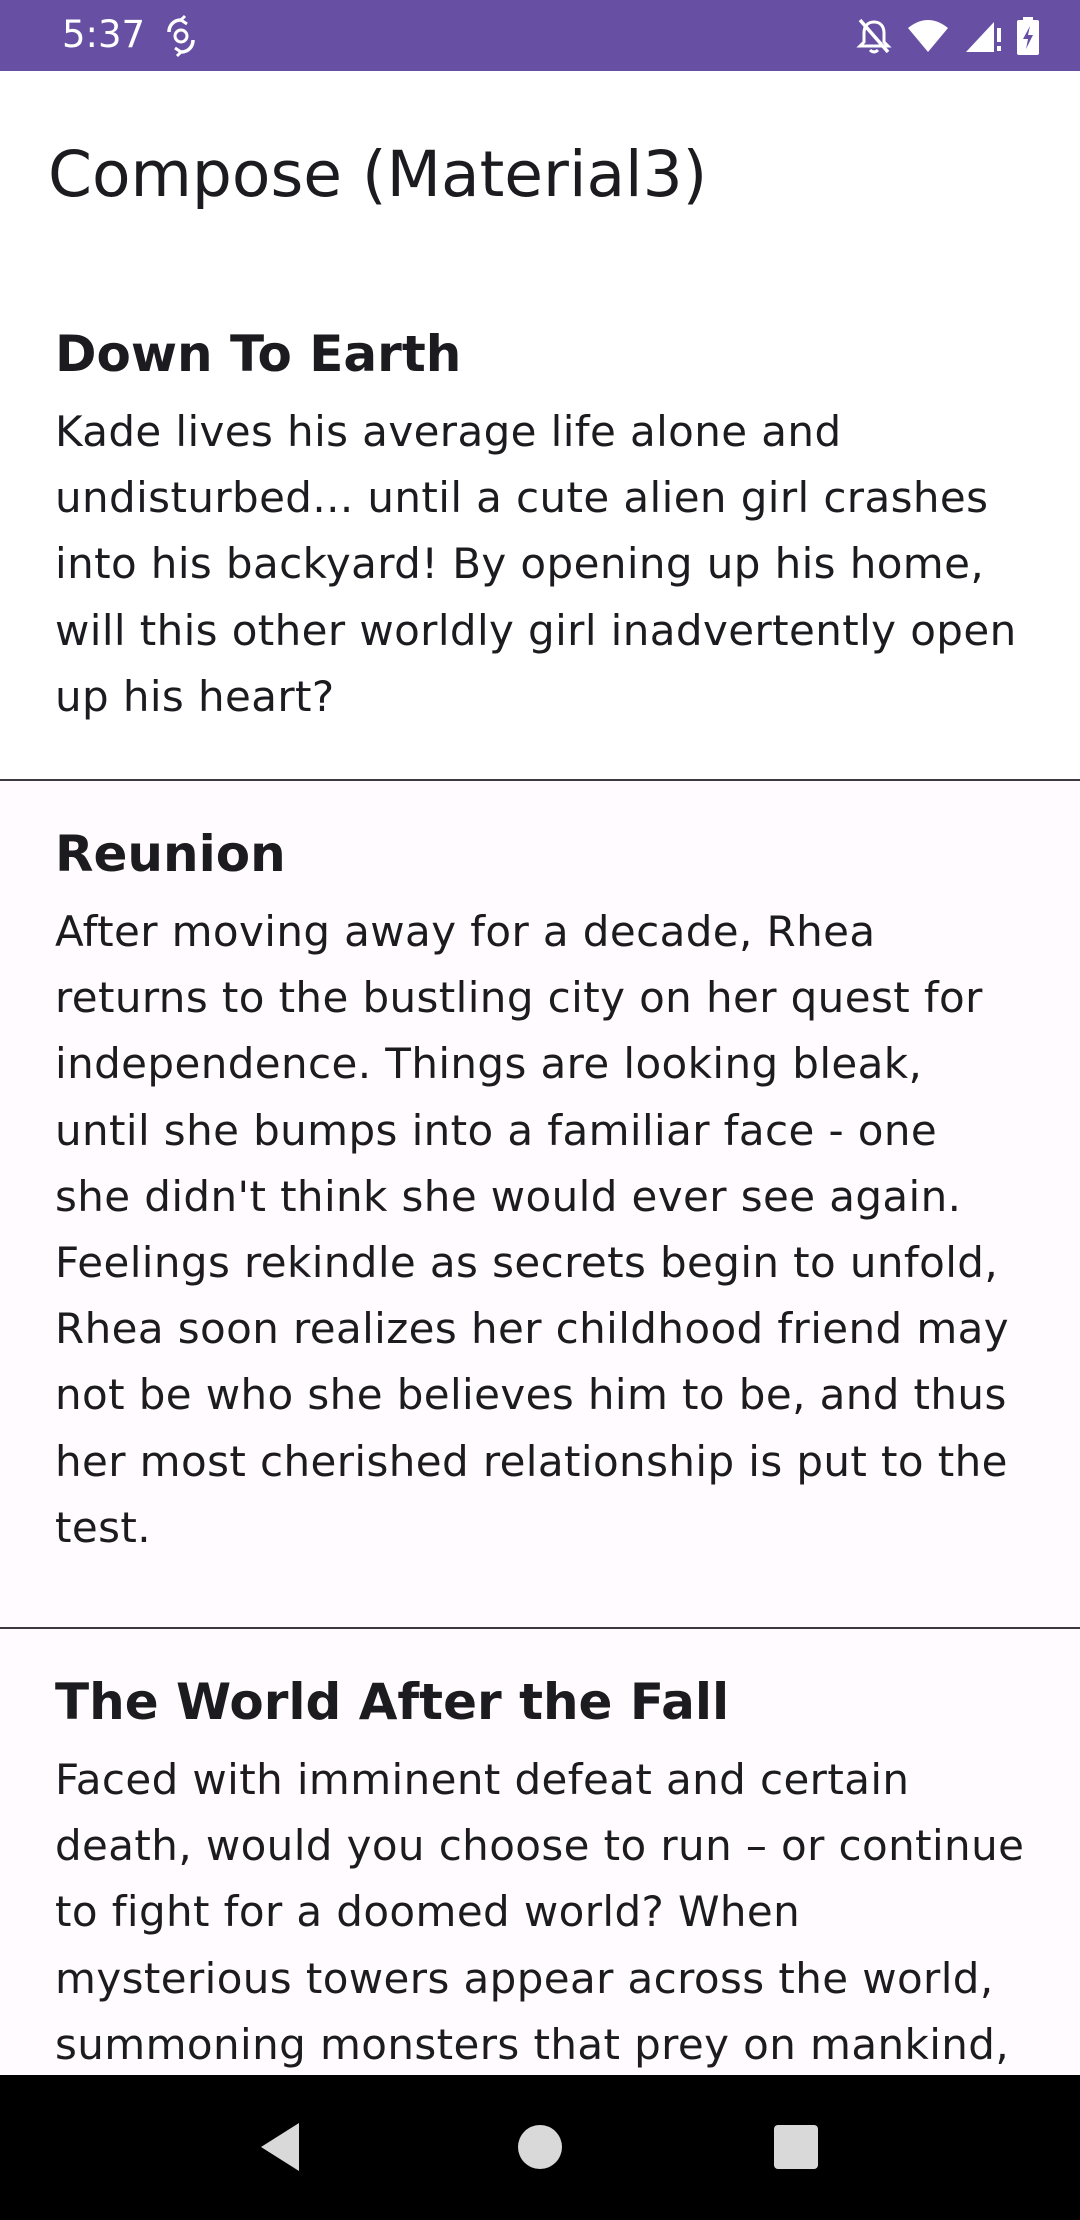 The width and height of the screenshot is (1080, 2220). I want to click on back-icon, so click(285, 2147).